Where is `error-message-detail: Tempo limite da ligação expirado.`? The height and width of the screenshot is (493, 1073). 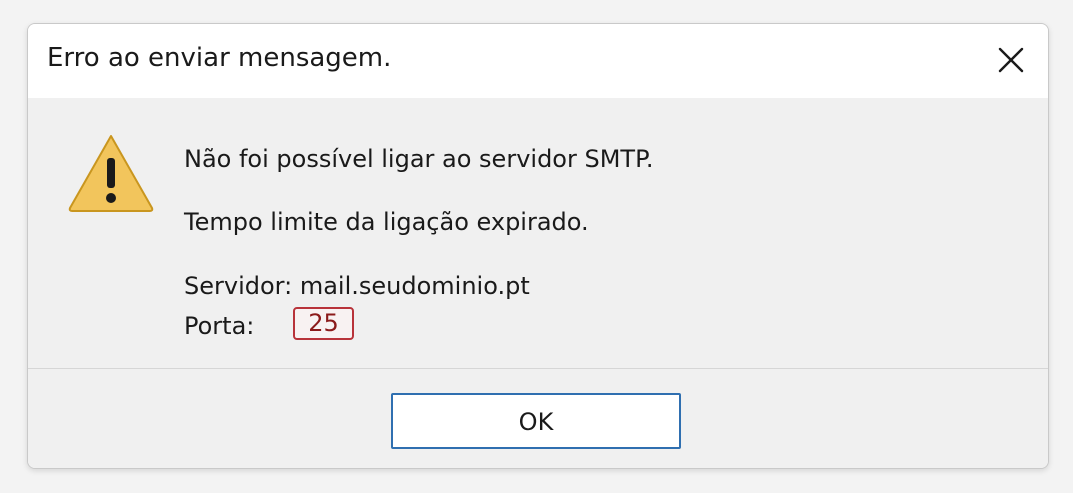 error-message-detail: Tempo limite da ligação expirado. is located at coordinates (386, 222).